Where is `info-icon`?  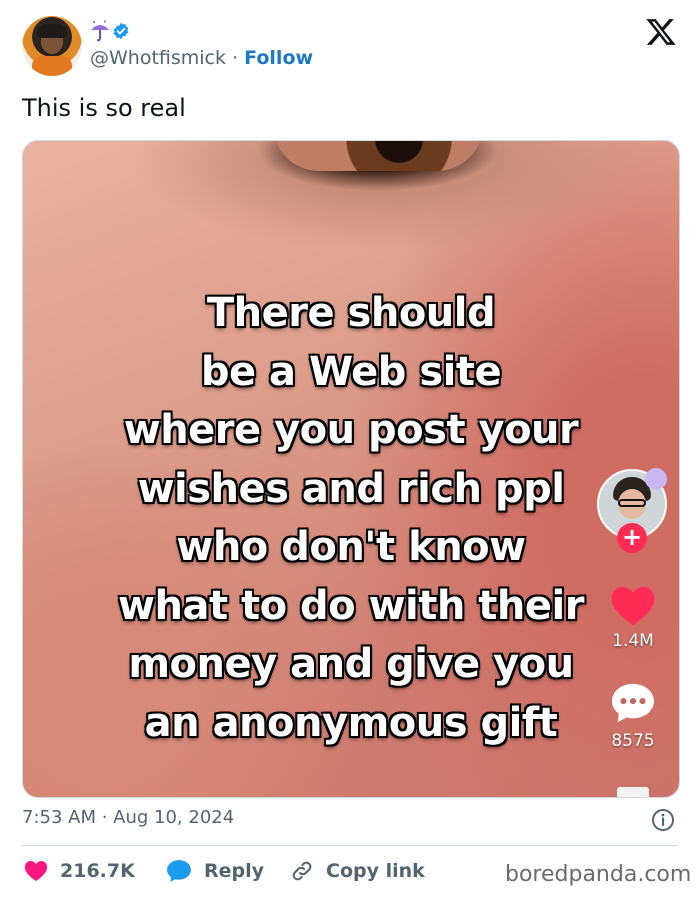
info-icon is located at coordinates (663, 820).